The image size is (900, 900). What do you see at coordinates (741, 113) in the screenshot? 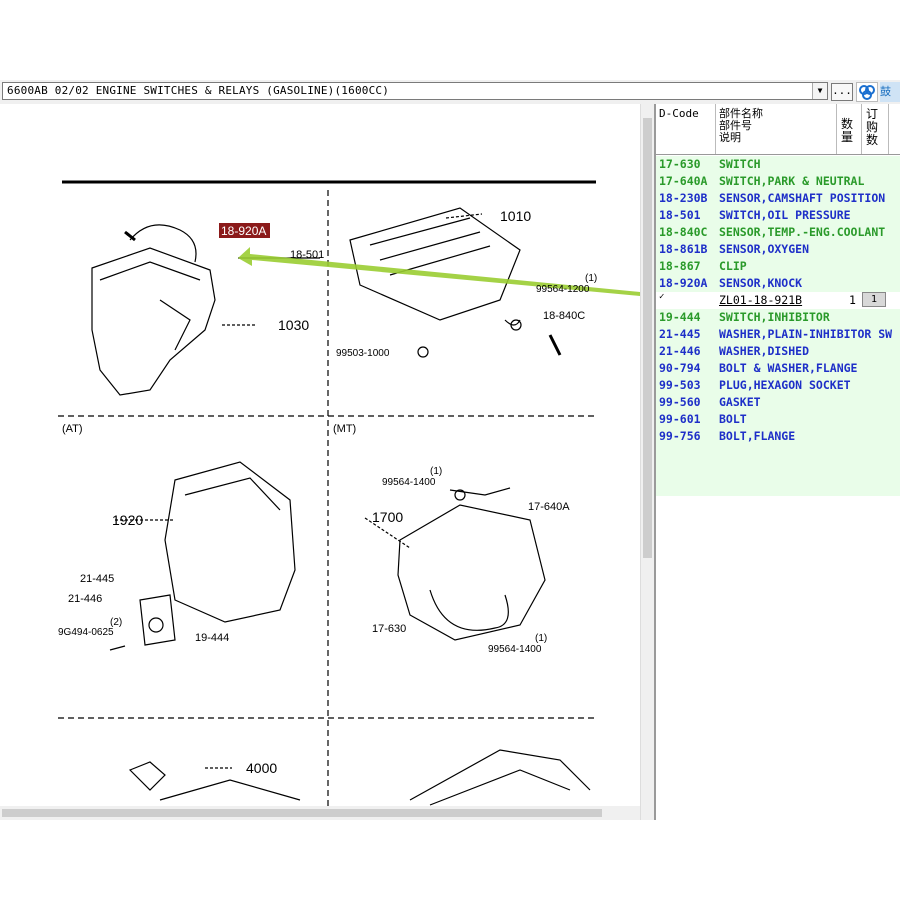
I see `column-header-name-line1: 部件名称` at bounding box center [741, 113].